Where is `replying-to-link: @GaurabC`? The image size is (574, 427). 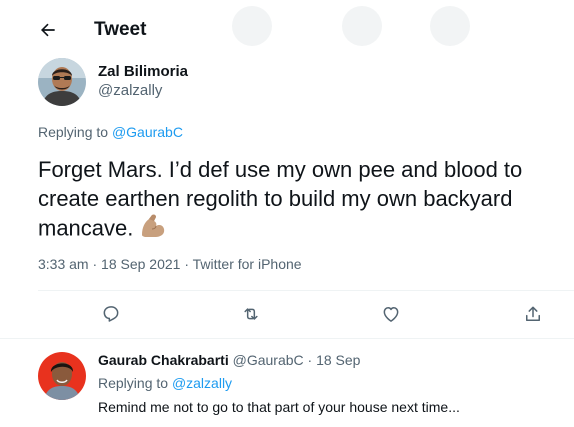
replying-to-link: @GaurabC is located at coordinates (147, 132).